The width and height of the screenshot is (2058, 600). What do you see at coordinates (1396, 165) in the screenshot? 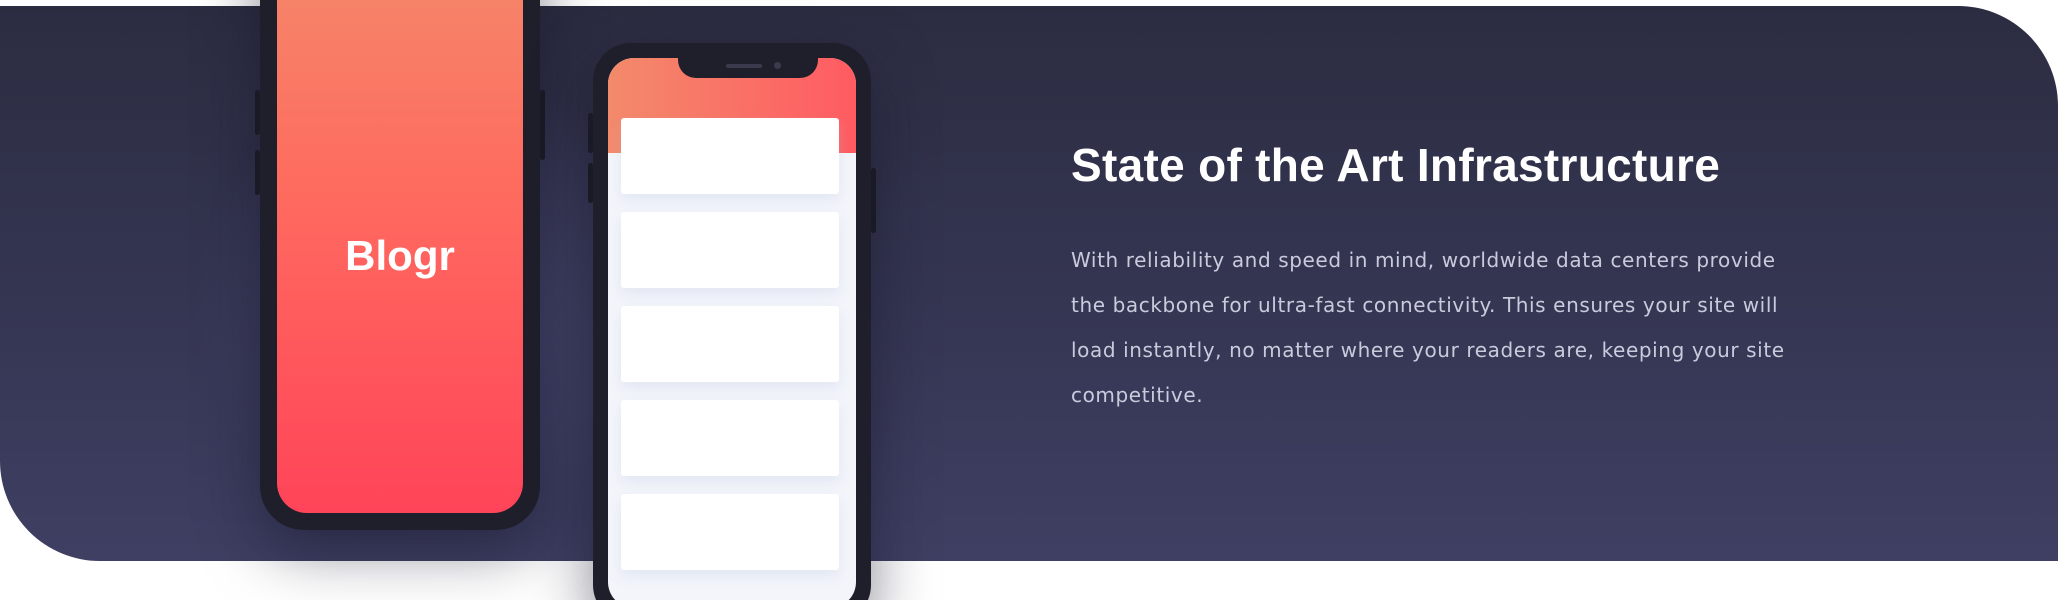
I see `section-title: State of the Art Infrastructure` at bounding box center [1396, 165].